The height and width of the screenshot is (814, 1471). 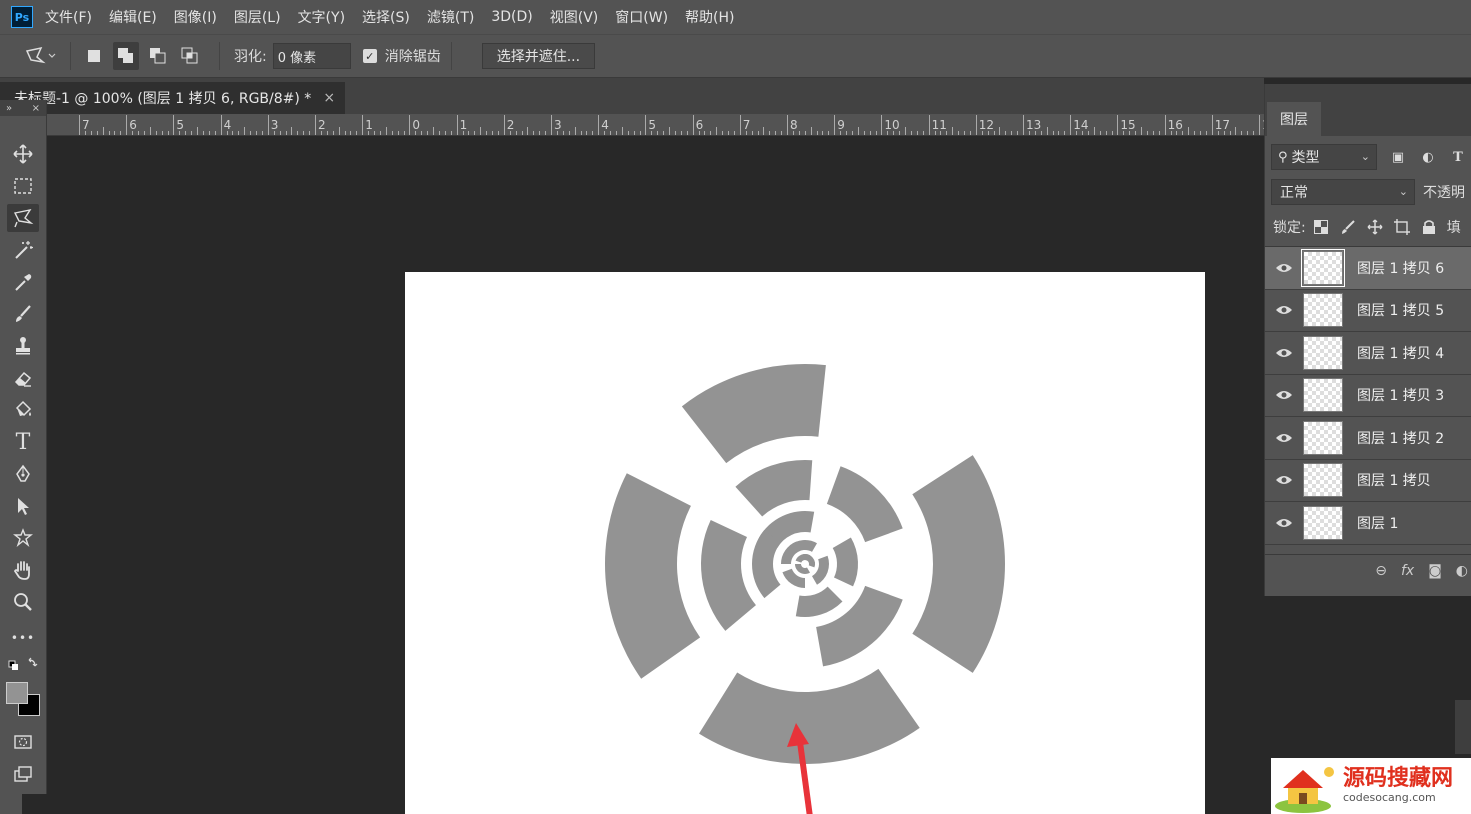 I want to click on intersect-selection-button, so click(x=190, y=56).